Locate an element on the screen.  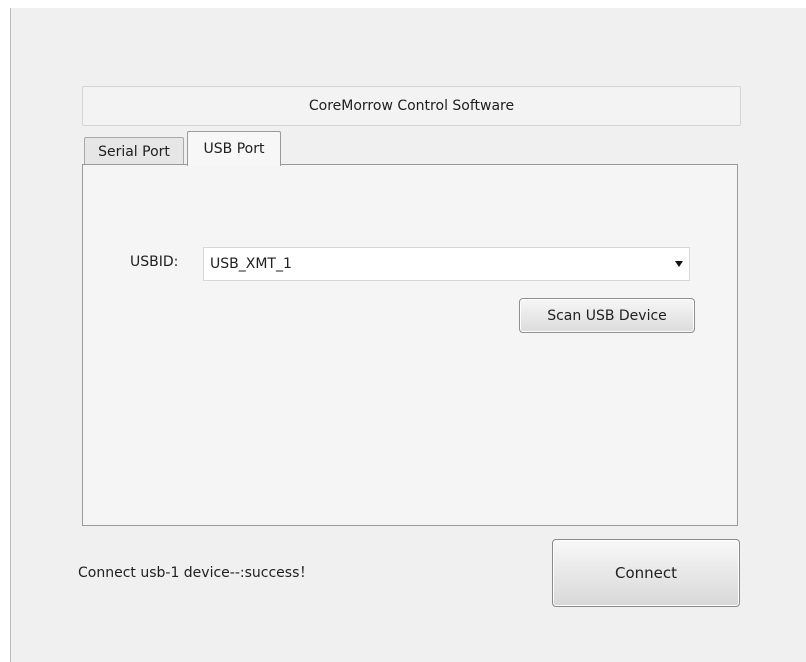
app-title: CoreMorrow Control Software is located at coordinates (411, 106).